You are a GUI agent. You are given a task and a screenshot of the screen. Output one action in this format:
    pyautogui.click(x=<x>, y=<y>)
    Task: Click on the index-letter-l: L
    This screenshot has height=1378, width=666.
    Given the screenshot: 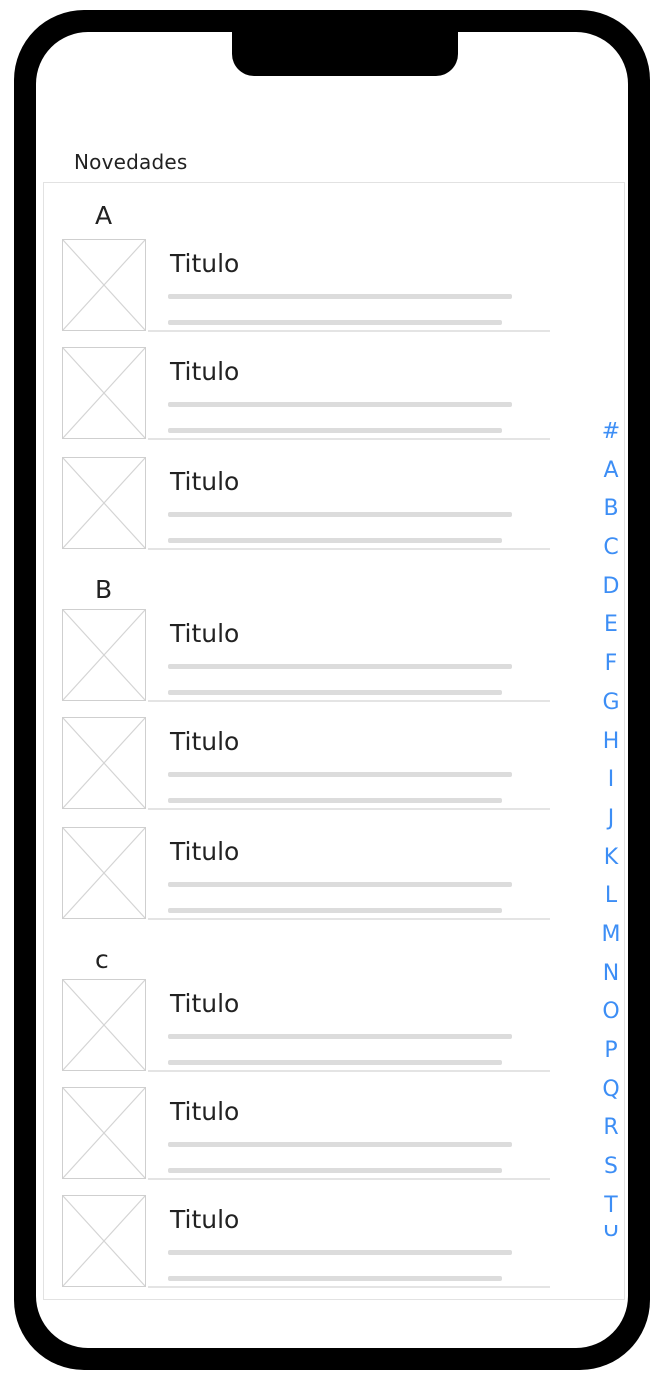 What is the action you would take?
    pyautogui.click(x=611, y=896)
    